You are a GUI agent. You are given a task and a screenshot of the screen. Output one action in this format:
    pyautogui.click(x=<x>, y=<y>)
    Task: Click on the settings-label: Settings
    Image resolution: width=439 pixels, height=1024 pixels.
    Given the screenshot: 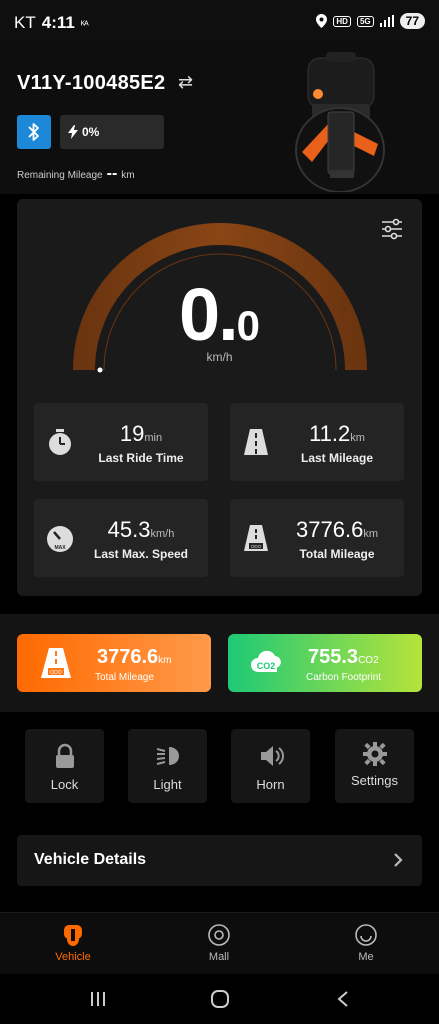 What is the action you would take?
    pyautogui.click(x=374, y=780)
    